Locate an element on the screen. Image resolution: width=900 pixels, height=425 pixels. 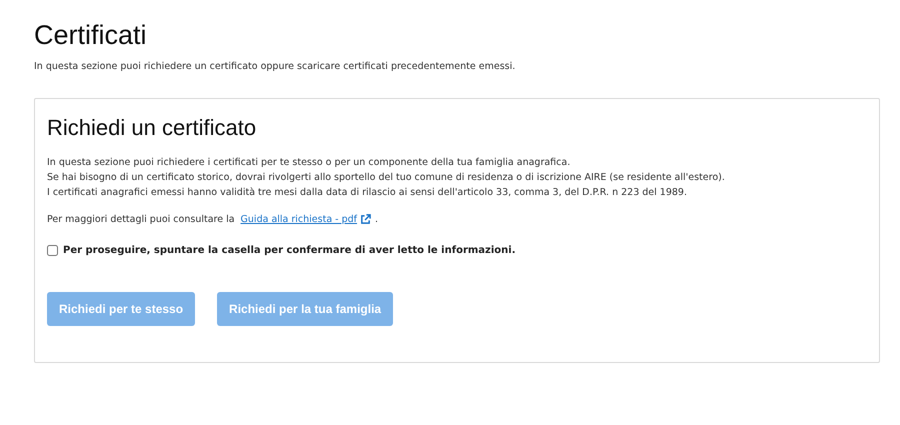
confirm-checkbox is located at coordinates (52, 250).